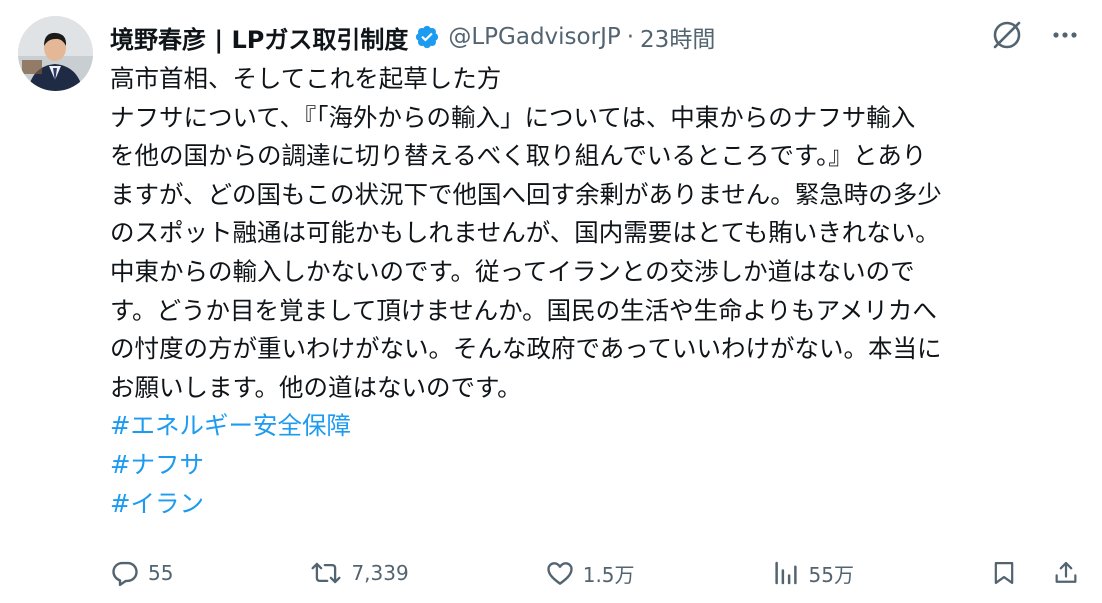 This screenshot has width=1102, height=603. Describe the element at coordinates (125, 574) in the screenshot. I see `reply-icon` at that location.